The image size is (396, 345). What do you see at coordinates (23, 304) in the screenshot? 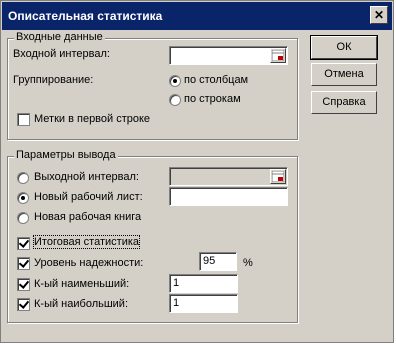
I see `kth-largest-checkbox` at bounding box center [23, 304].